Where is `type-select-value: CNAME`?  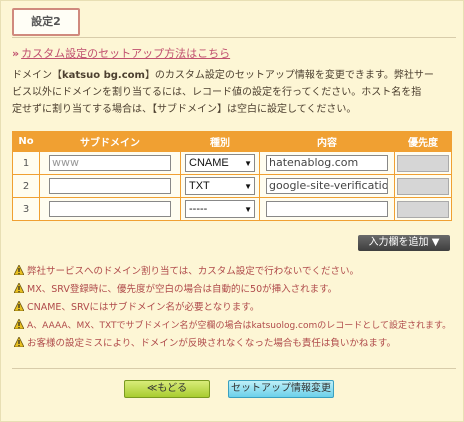
type-select-value: CNAME is located at coordinates (209, 163).